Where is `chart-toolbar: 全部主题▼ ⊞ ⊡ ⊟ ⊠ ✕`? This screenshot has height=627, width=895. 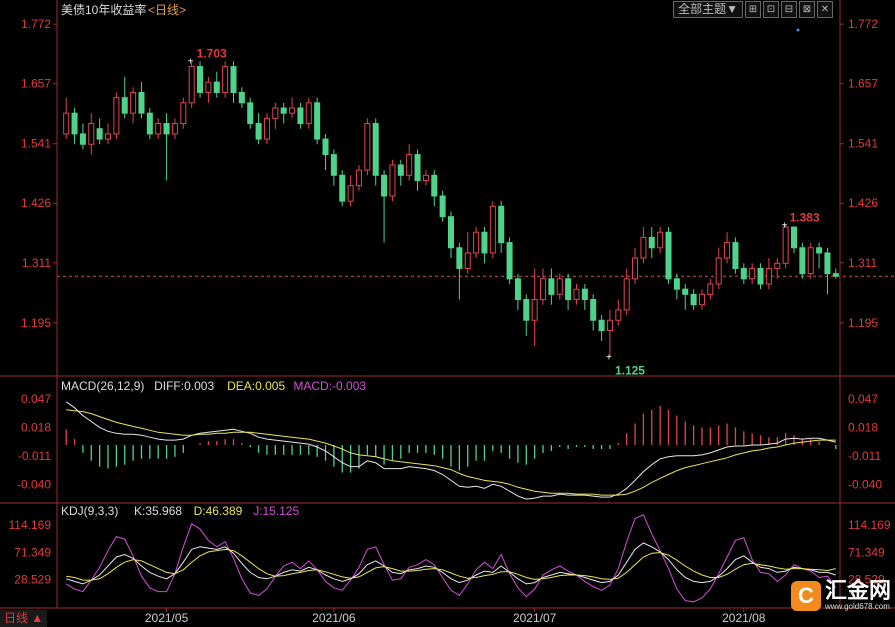
chart-toolbar: 全部主题▼ ⊞ ⊡ ⊟ ⊠ ✕ is located at coordinates (753, 9).